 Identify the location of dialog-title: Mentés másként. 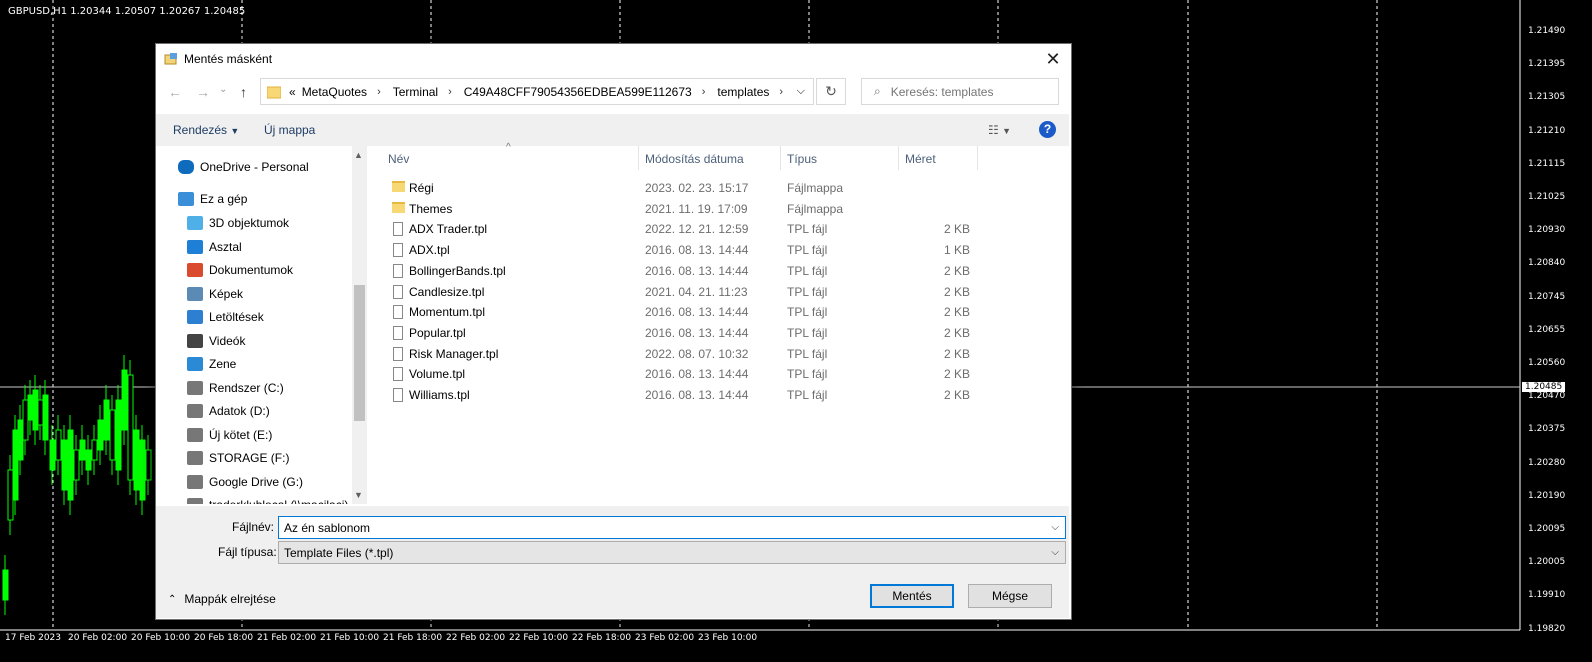
(228, 59).